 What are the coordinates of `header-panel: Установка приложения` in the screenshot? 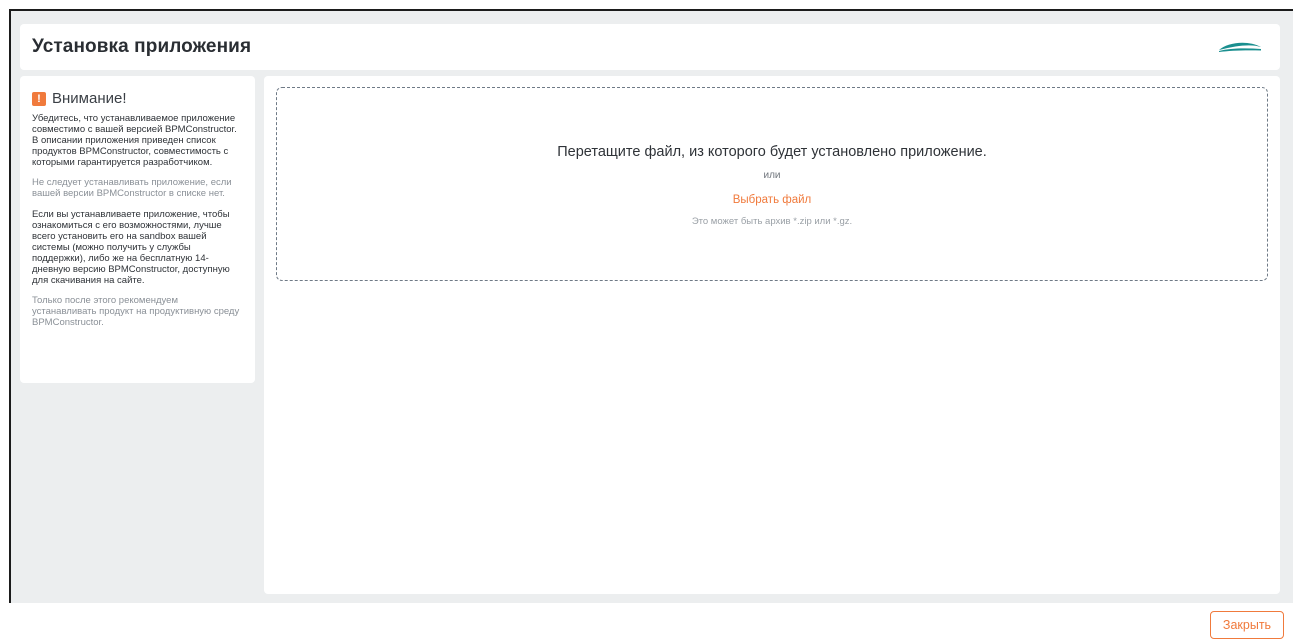 It's located at (650, 47).